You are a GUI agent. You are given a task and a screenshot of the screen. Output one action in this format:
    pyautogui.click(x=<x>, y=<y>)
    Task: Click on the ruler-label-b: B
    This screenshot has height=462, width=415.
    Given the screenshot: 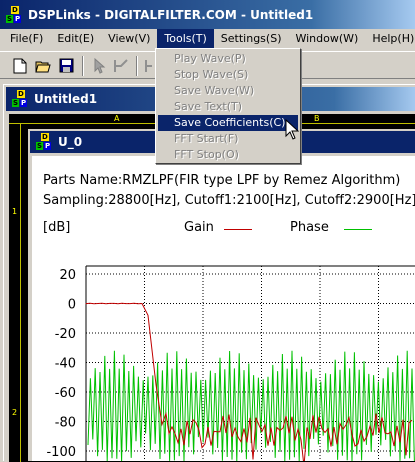 What is the action you would take?
    pyautogui.click(x=317, y=118)
    